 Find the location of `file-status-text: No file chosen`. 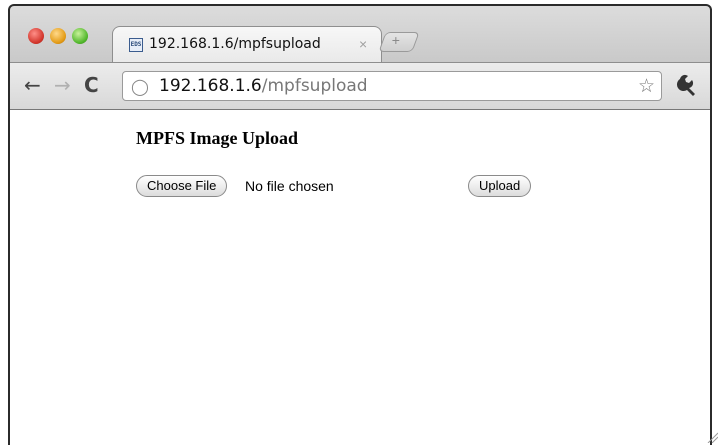

file-status-text: No file chosen is located at coordinates (289, 186).